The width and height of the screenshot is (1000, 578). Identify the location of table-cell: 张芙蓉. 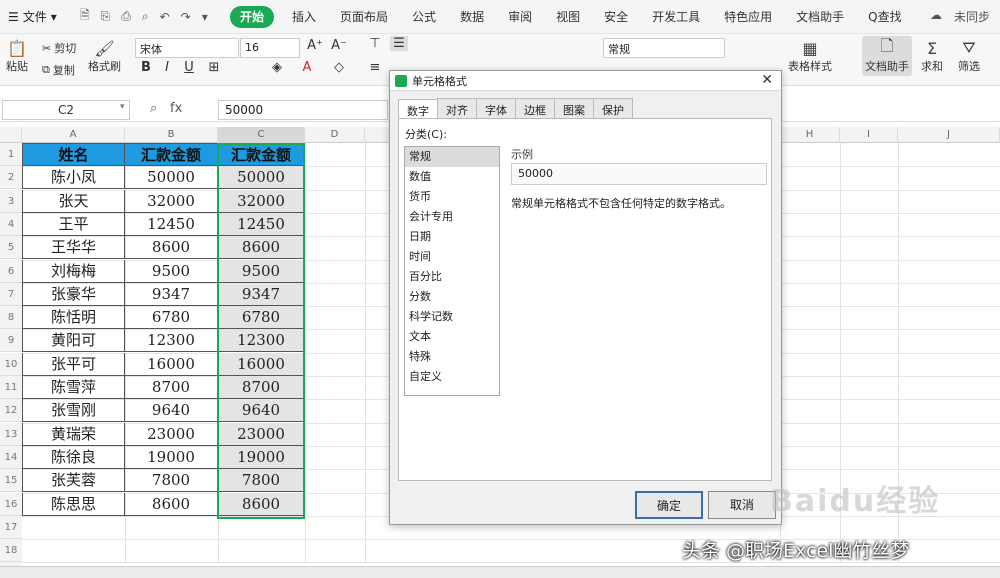
(73, 480).